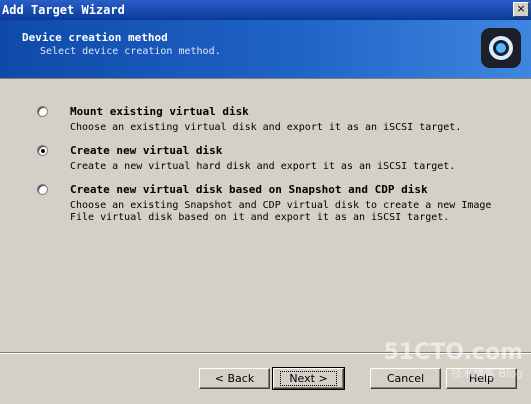  Describe the element at coordinates (63, 10) in the screenshot. I see `window-title: Add Target Wizard` at that location.